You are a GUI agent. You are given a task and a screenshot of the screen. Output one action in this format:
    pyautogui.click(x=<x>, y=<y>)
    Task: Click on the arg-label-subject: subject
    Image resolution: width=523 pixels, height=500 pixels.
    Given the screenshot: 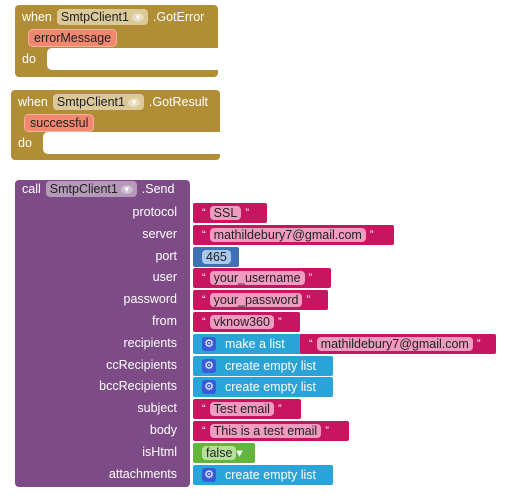 What is the action you would take?
    pyautogui.click(x=157, y=408)
    